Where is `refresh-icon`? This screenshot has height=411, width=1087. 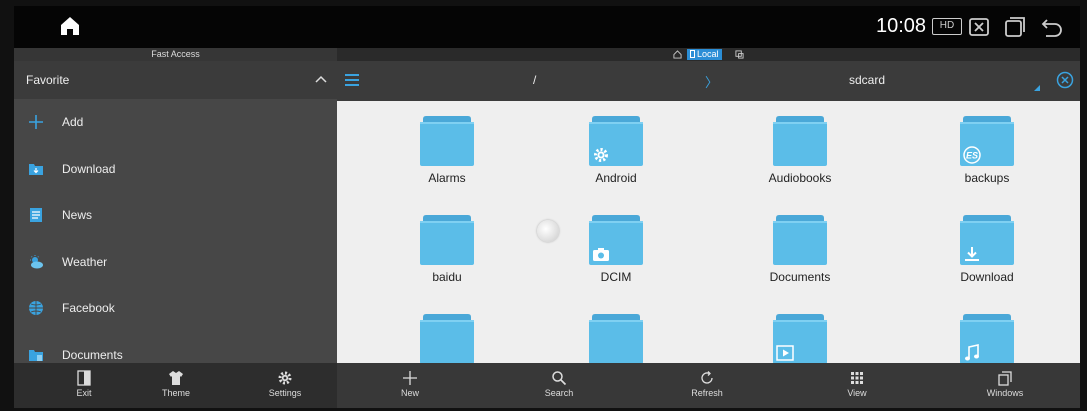
refresh-icon is located at coordinates (707, 377).